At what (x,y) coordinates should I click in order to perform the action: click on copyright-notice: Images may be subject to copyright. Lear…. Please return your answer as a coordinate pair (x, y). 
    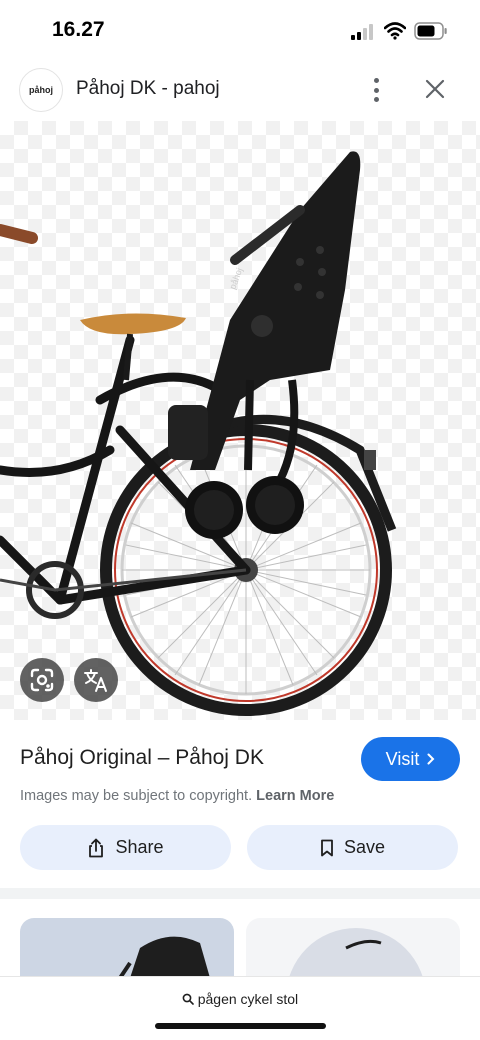
    Looking at the image, I should click on (177, 796).